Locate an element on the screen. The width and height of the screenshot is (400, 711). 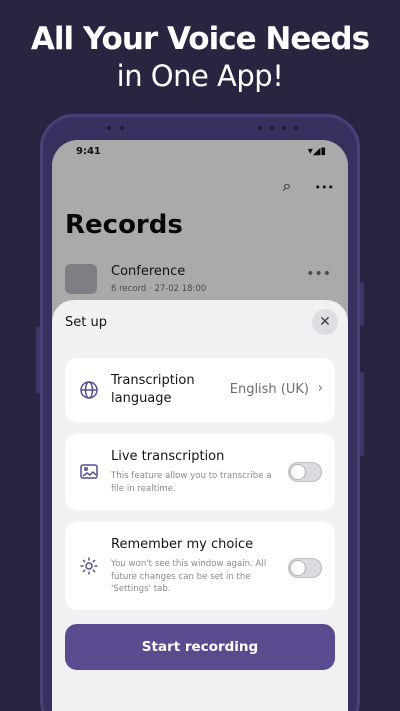
phone-side-button-left is located at coordinates (38, 360).